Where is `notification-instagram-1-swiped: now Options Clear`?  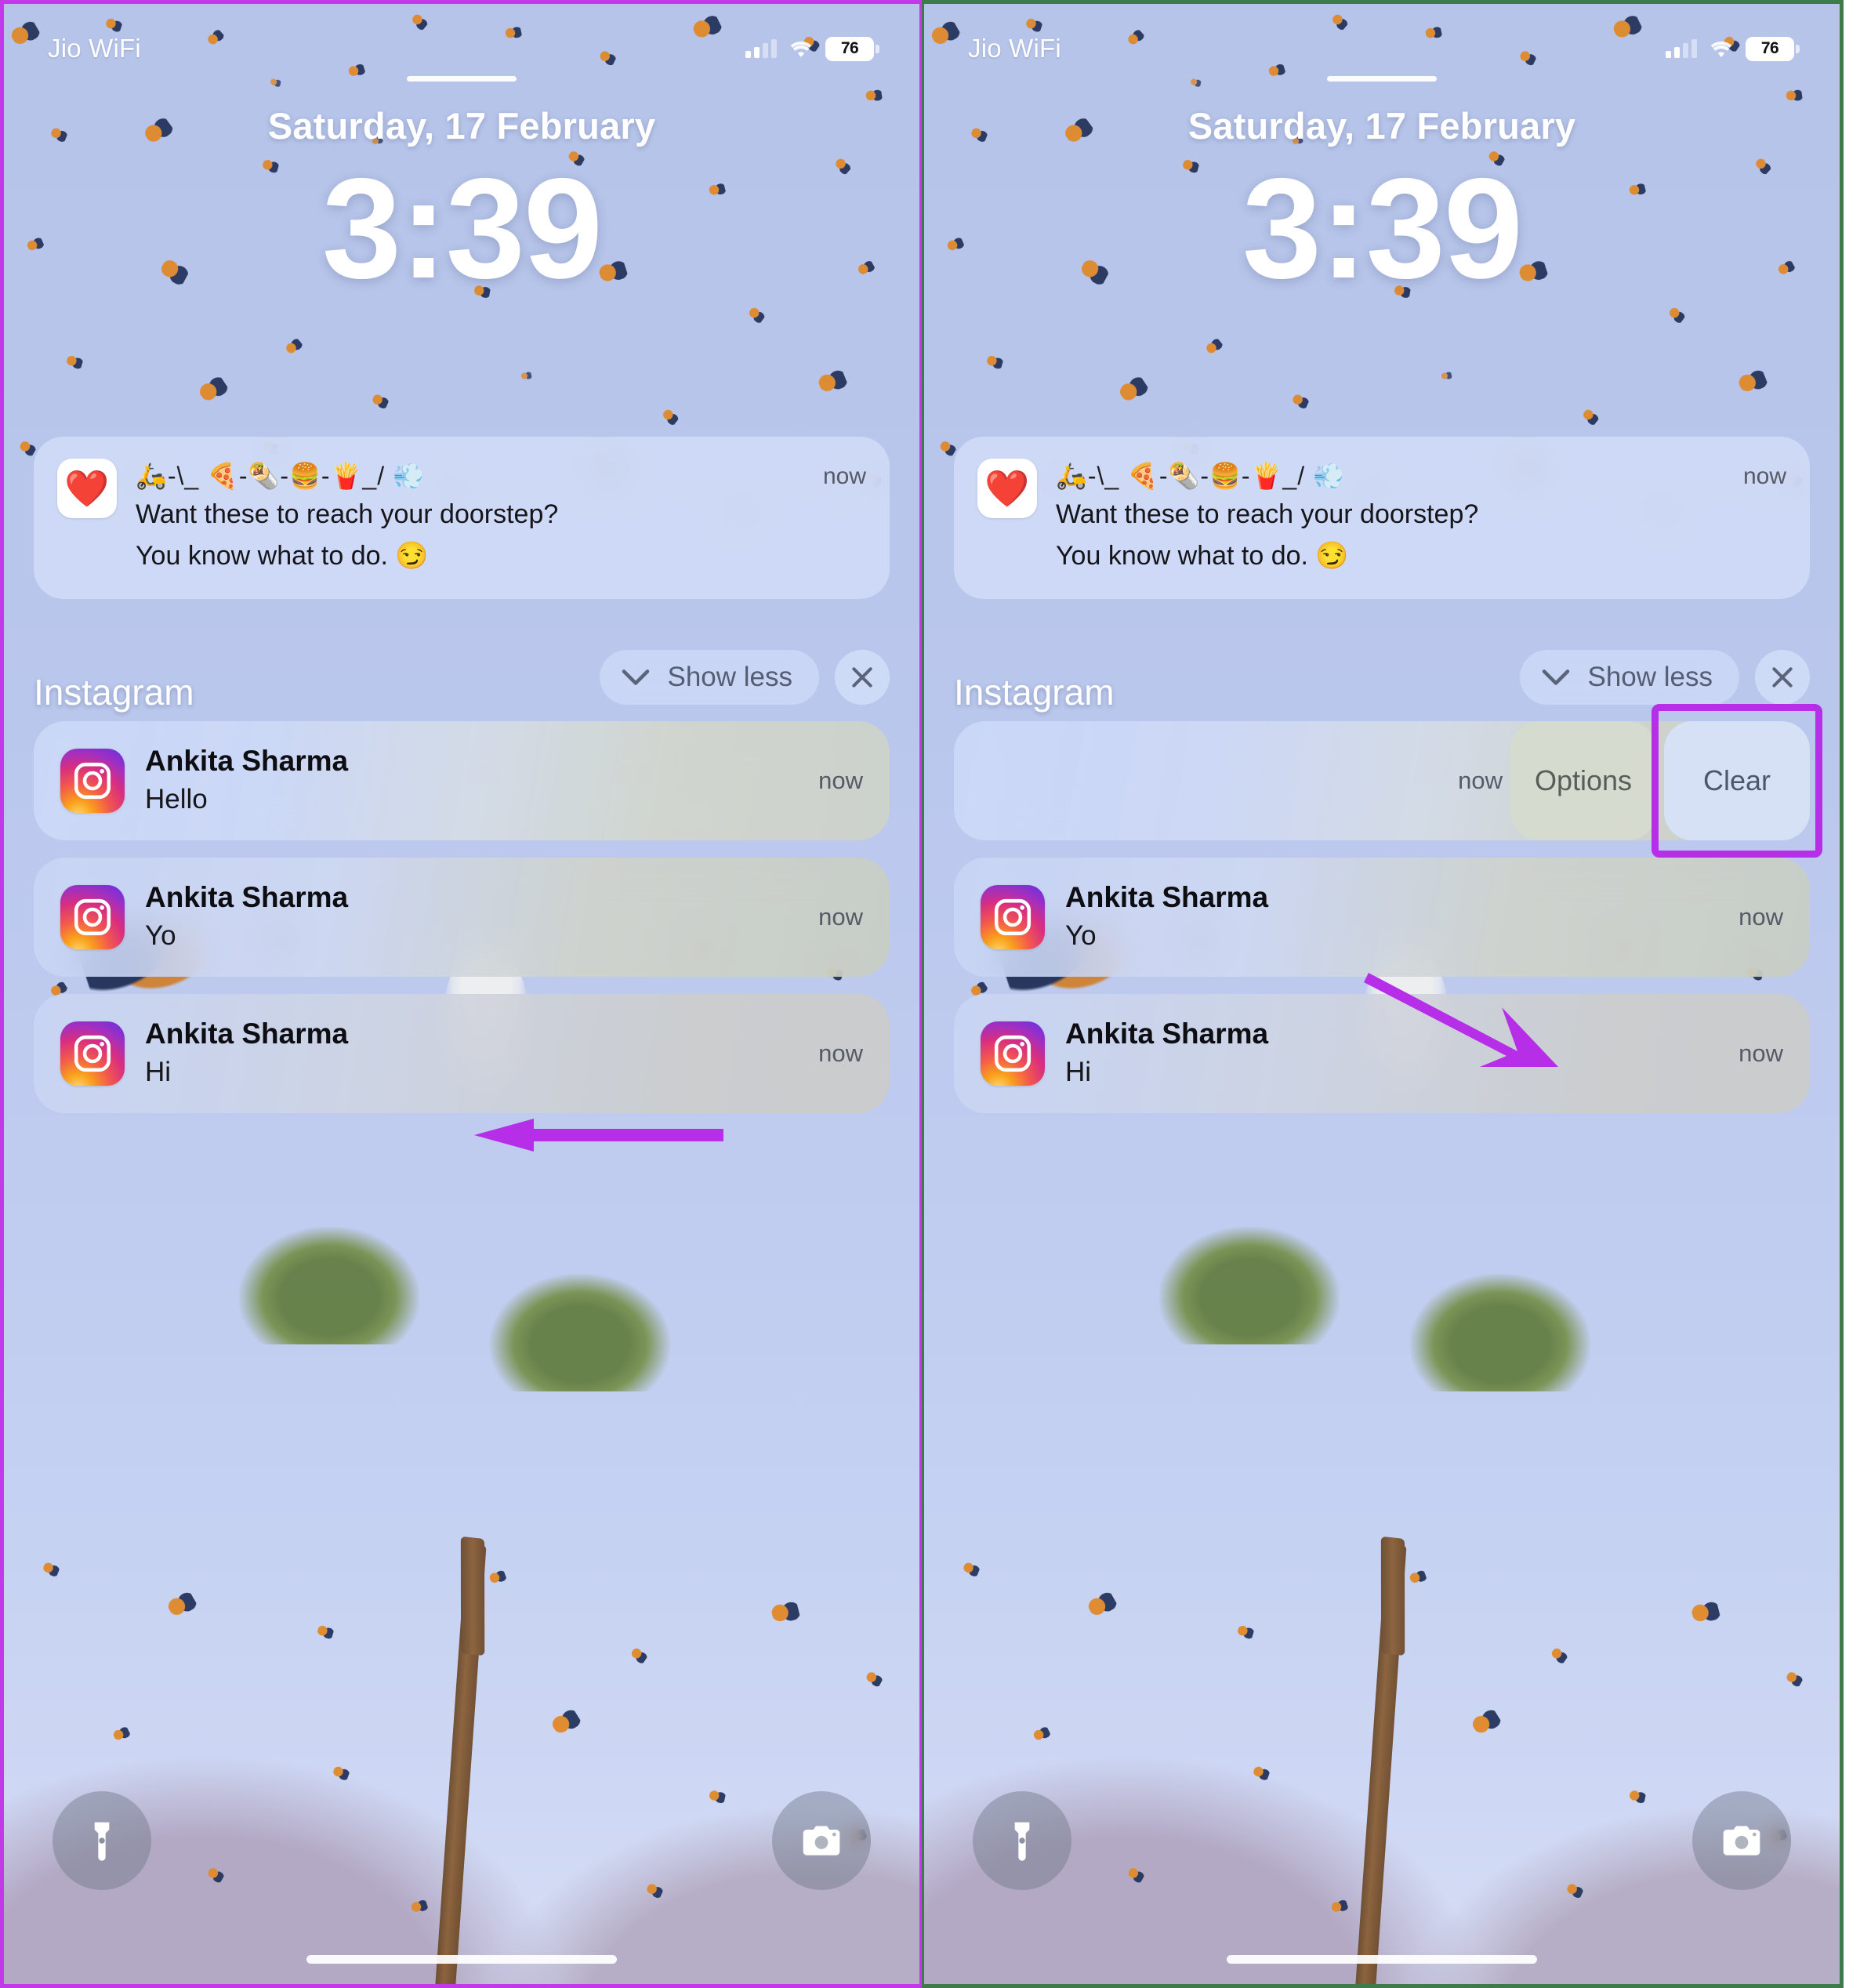
notification-instagram-1-swiped: now Options Clear is located at coordinates (1388, 780).